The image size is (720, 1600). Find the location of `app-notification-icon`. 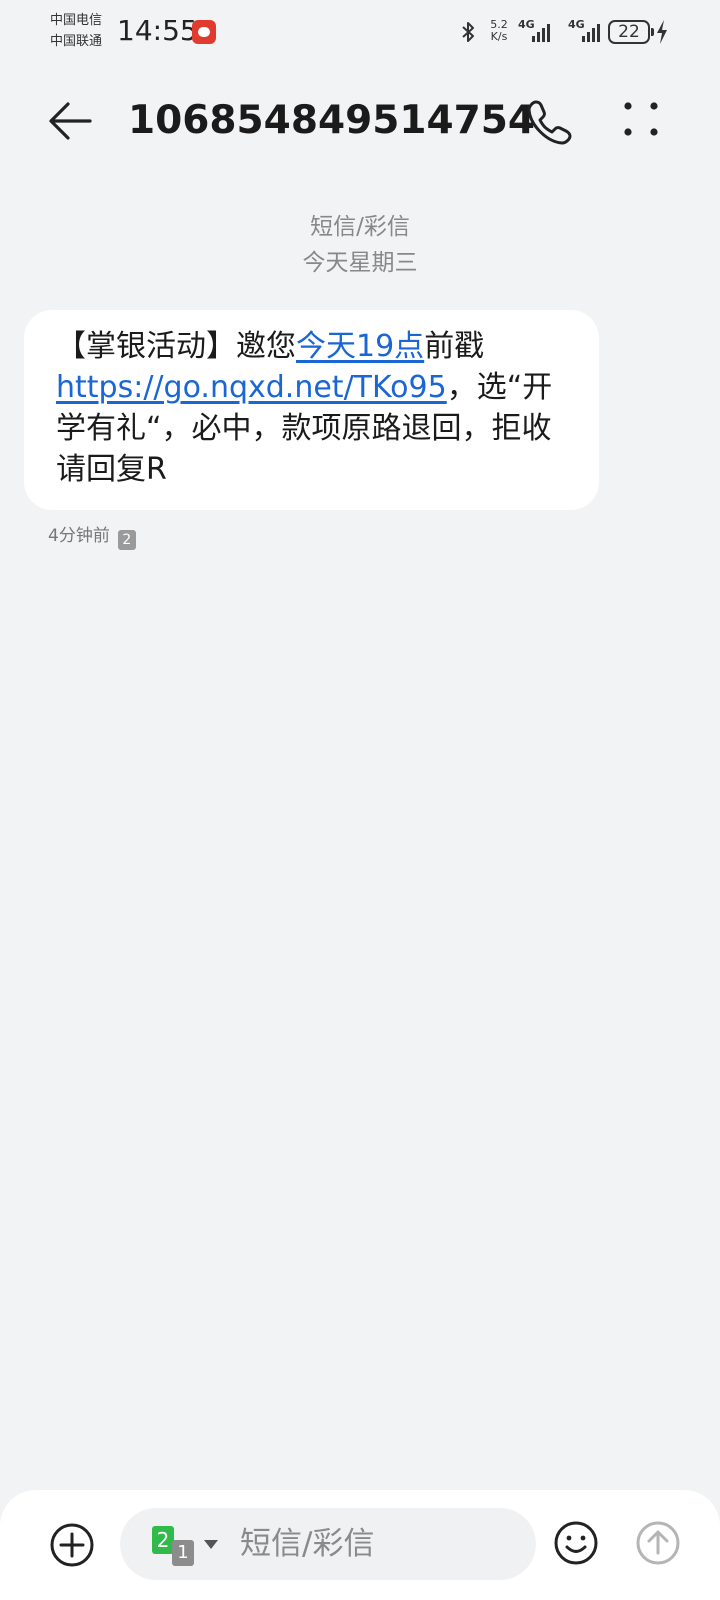

app-notification-icon is located at coordinates (204, 32).